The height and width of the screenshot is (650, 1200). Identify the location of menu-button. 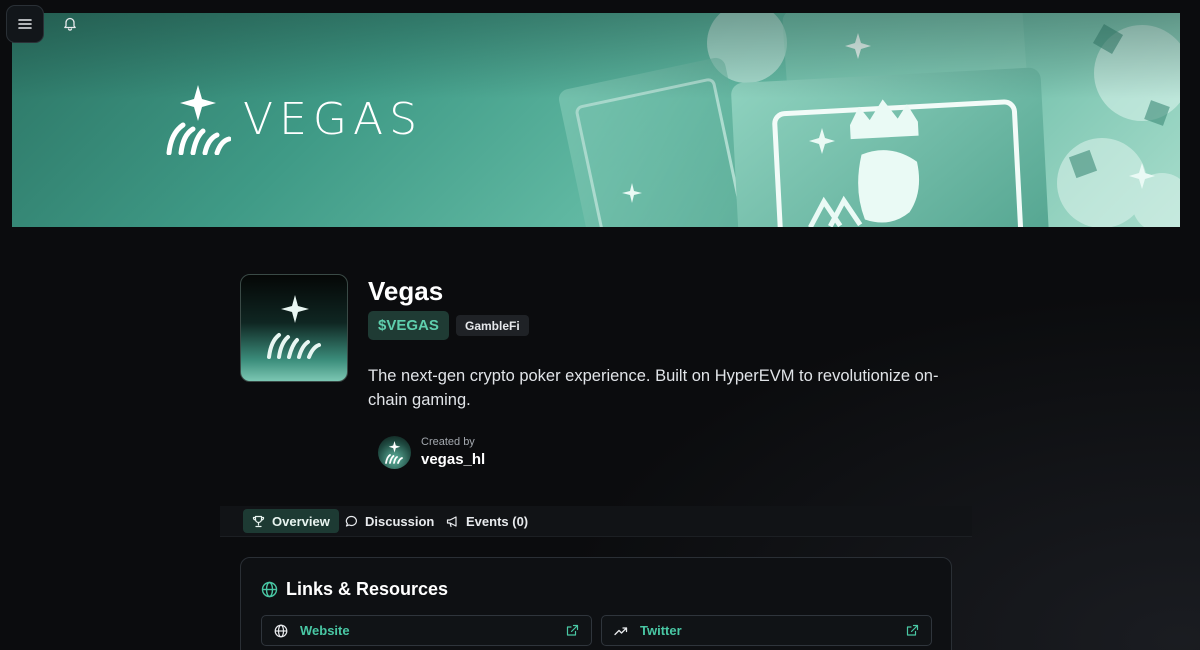
(25, 24).